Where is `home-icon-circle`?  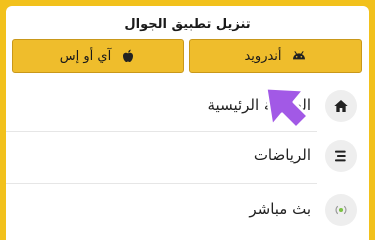
home-icon-circle is located at coordinates (341, 106).